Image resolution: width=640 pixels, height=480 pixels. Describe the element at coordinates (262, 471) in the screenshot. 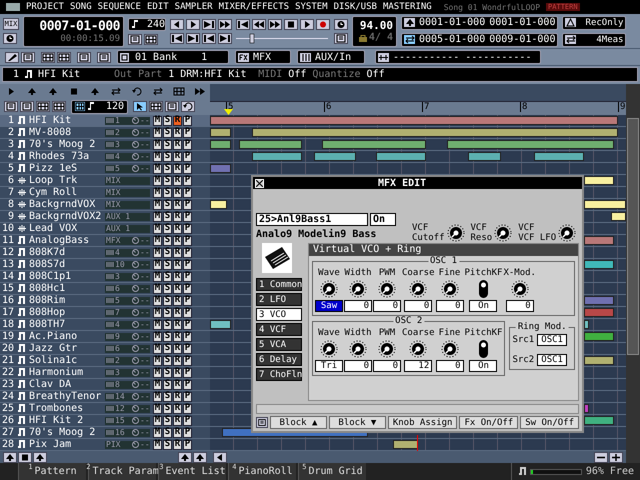

I see `tab: $^{4}$ PianoRoll` at that location.